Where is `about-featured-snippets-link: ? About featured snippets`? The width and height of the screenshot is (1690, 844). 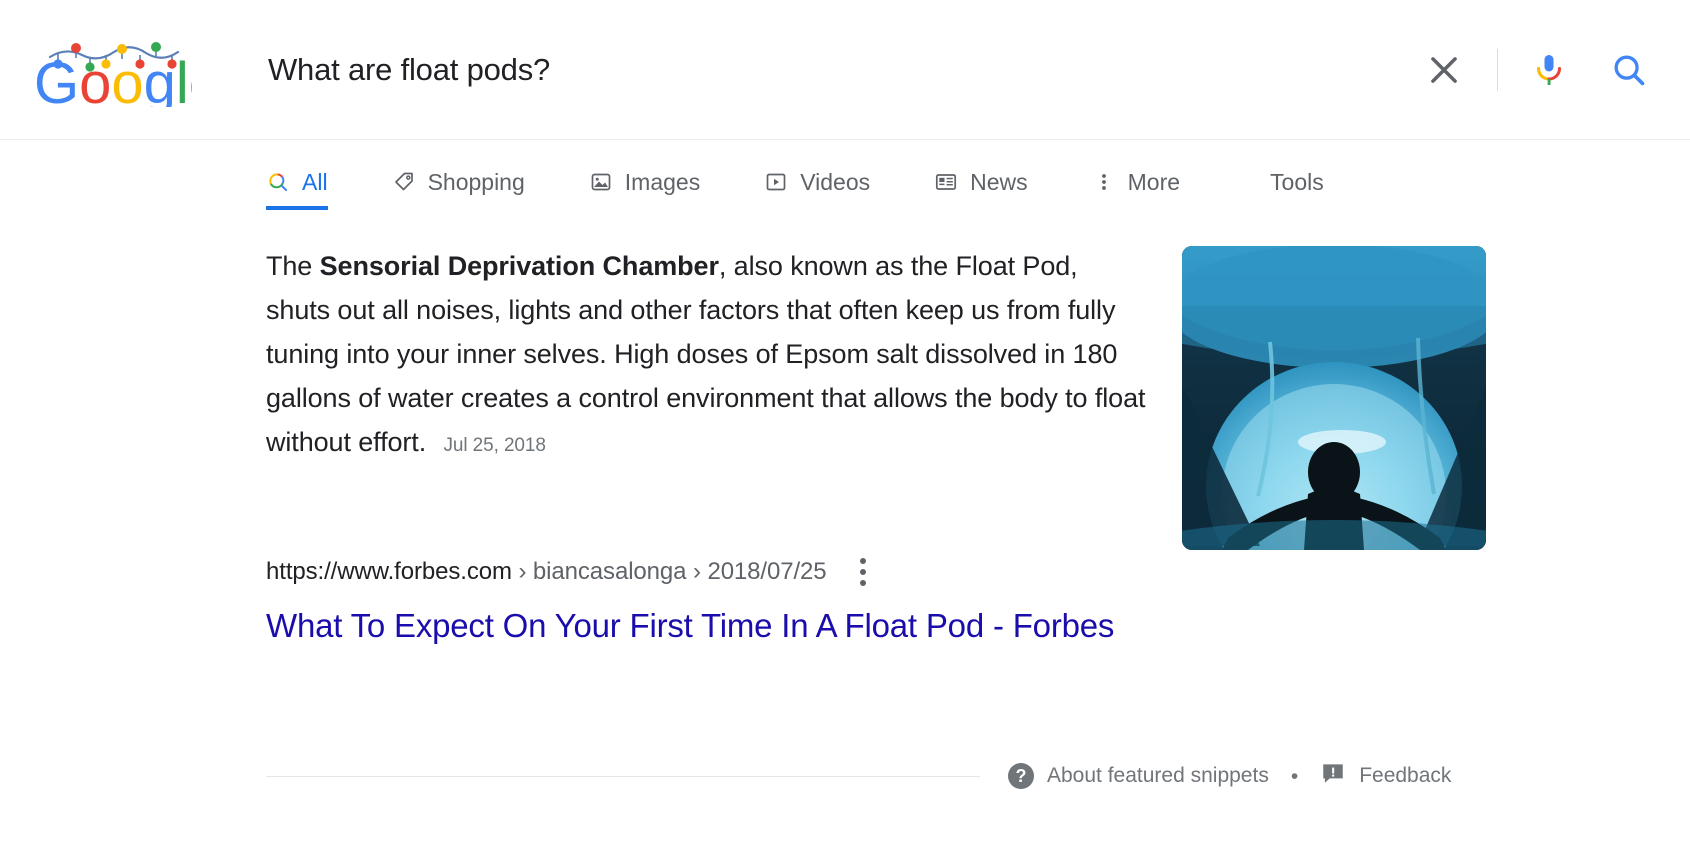 about-featured-snippets-link: ? About featured snippets is located at coordinates (1138, 776).